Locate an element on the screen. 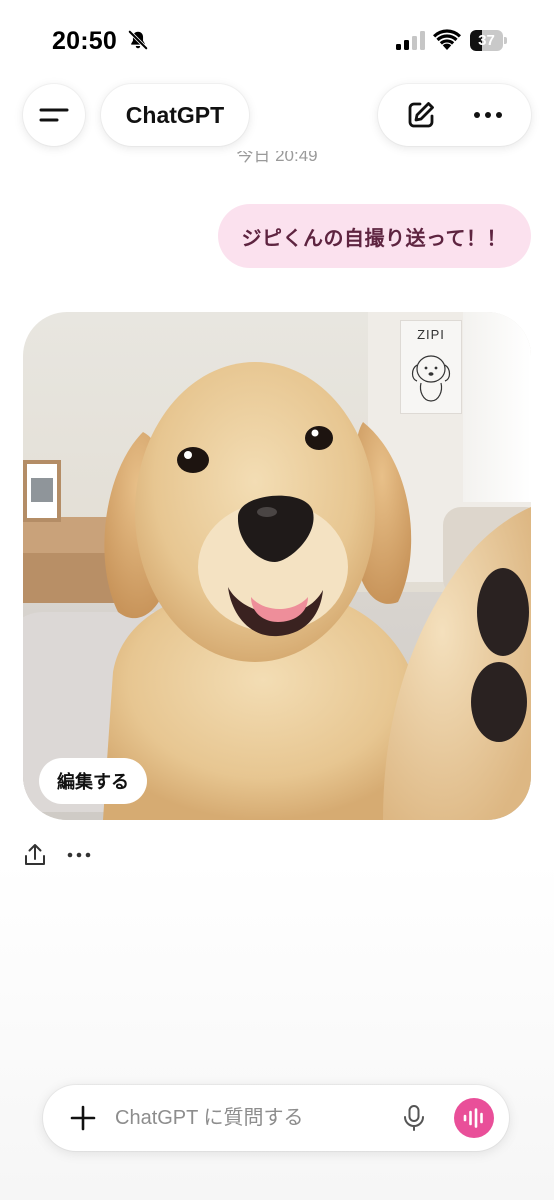 This screenshot has height=1200, width=554. message-actions is located at coordinates (57, 855).